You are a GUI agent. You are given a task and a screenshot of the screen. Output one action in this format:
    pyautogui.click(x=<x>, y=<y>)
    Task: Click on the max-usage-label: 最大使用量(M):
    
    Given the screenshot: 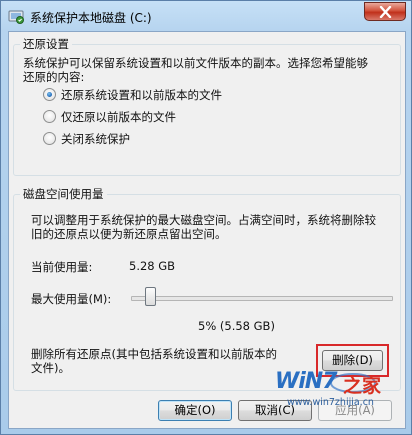 What is the action you would take?
    pyautogui.click(x=71, y=299)
    